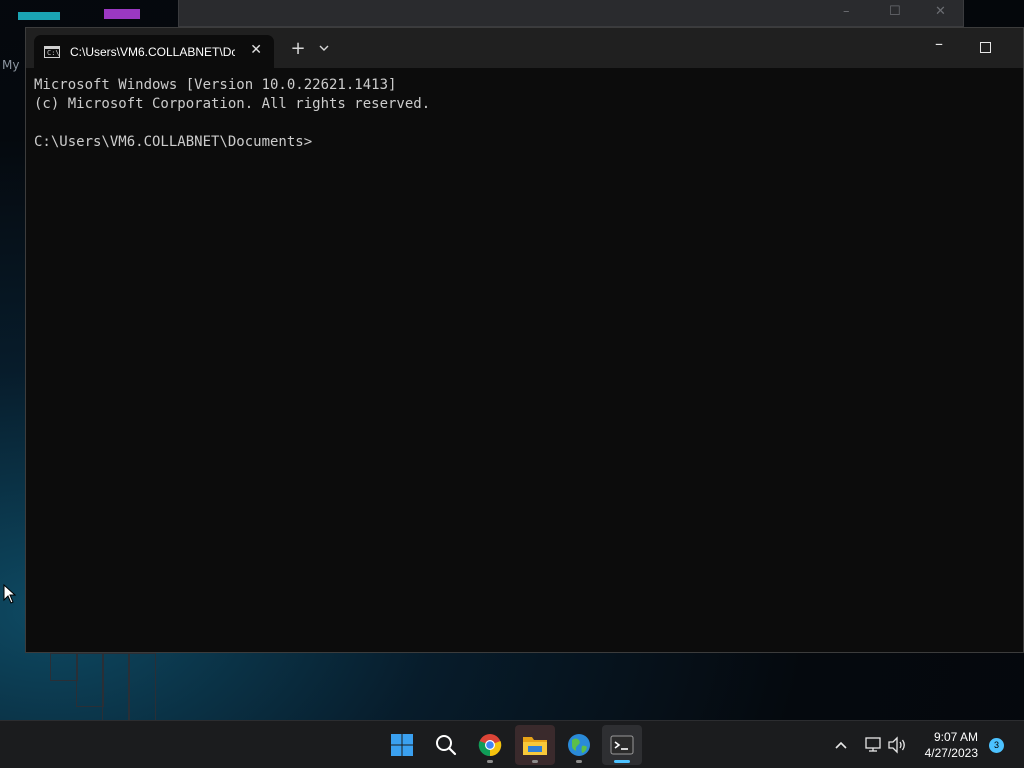 The image size is (1024, 768). What do you see at coordinates (895, 11) in the screenshot?
I see `bg-maximize-icon: ☐` at bounding box center [895, 11].